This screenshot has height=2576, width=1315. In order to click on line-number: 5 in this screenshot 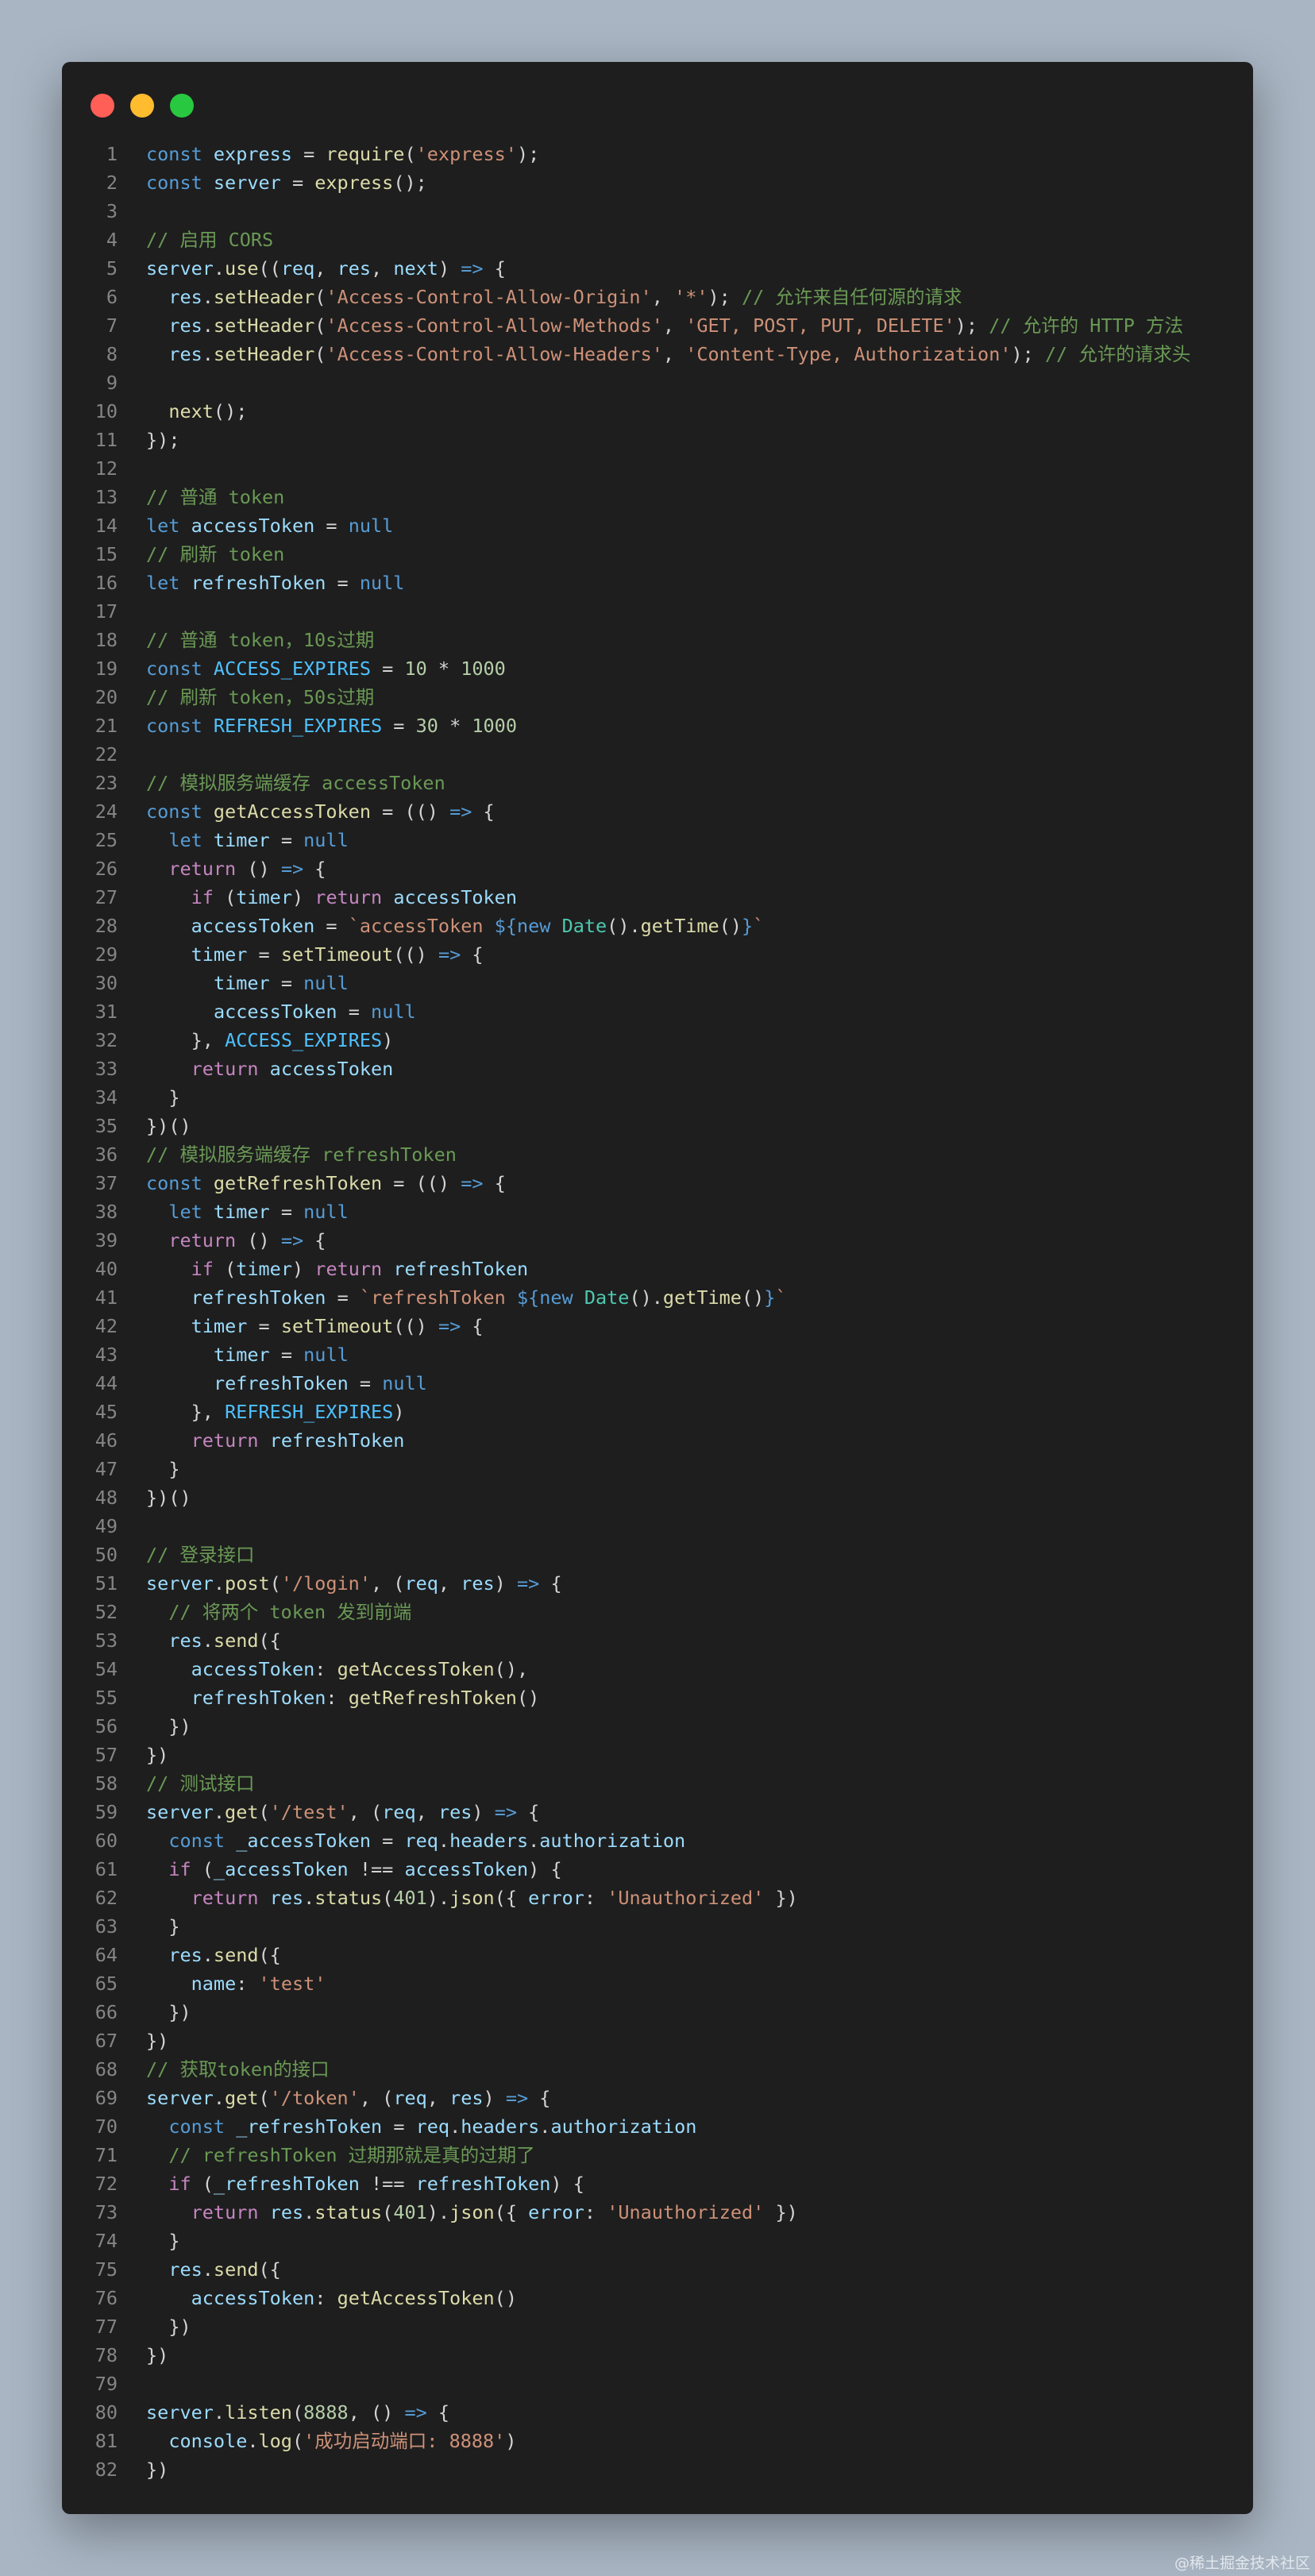, I will do `click(112, 268)`.